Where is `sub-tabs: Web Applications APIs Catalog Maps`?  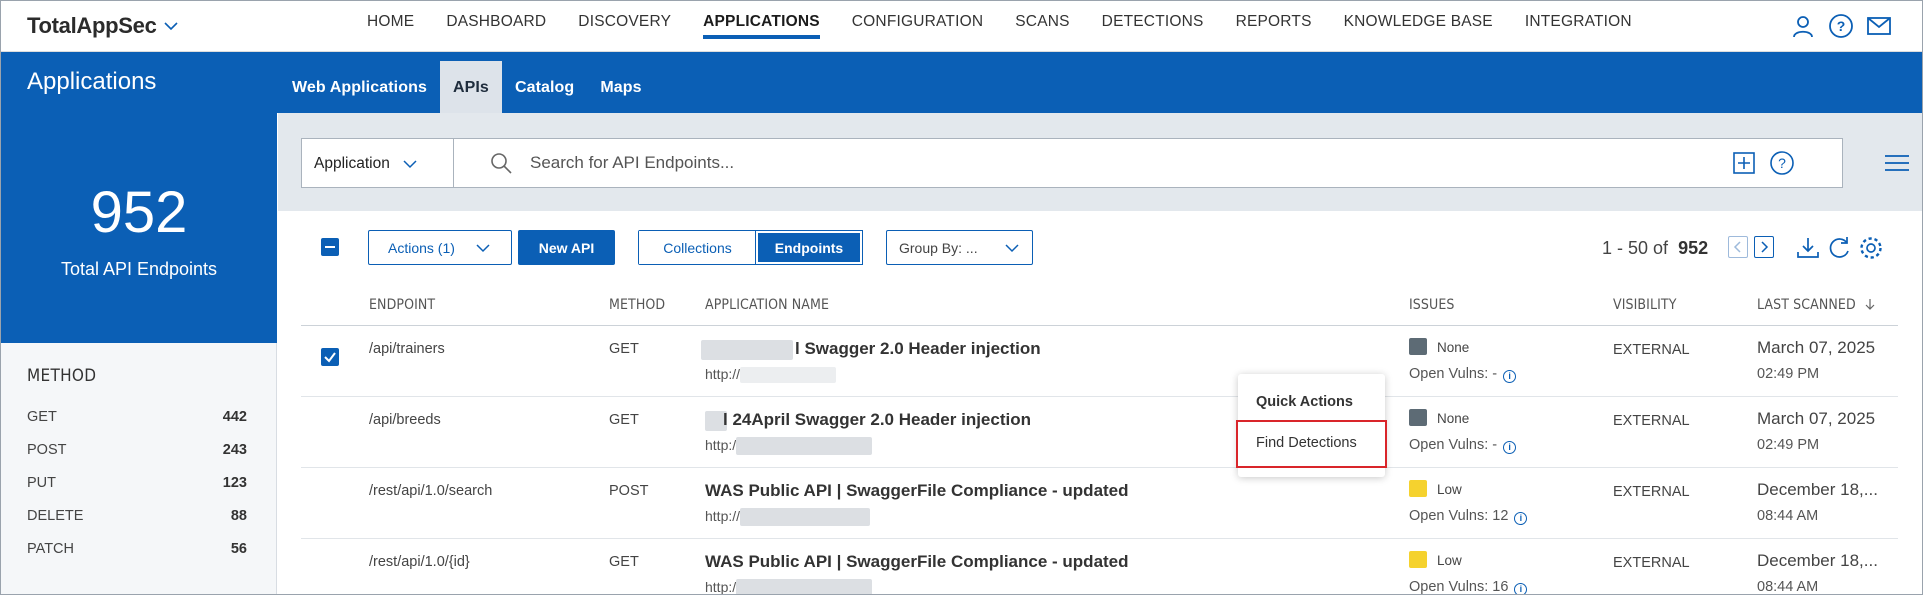 sub-tabs: Web Applications APIs Catalog Maps is located at coordinates (467, 87).